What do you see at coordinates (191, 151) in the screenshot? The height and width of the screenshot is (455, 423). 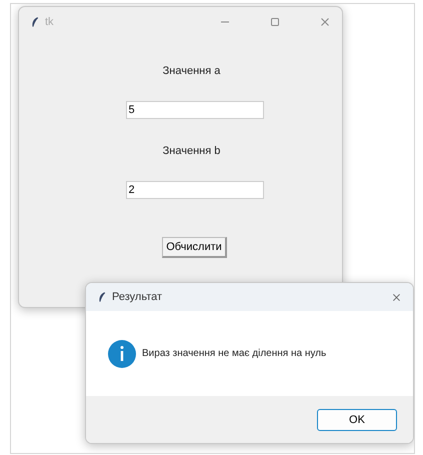 I see `value-b-label: Значення b` at bounding box center [191, 151].